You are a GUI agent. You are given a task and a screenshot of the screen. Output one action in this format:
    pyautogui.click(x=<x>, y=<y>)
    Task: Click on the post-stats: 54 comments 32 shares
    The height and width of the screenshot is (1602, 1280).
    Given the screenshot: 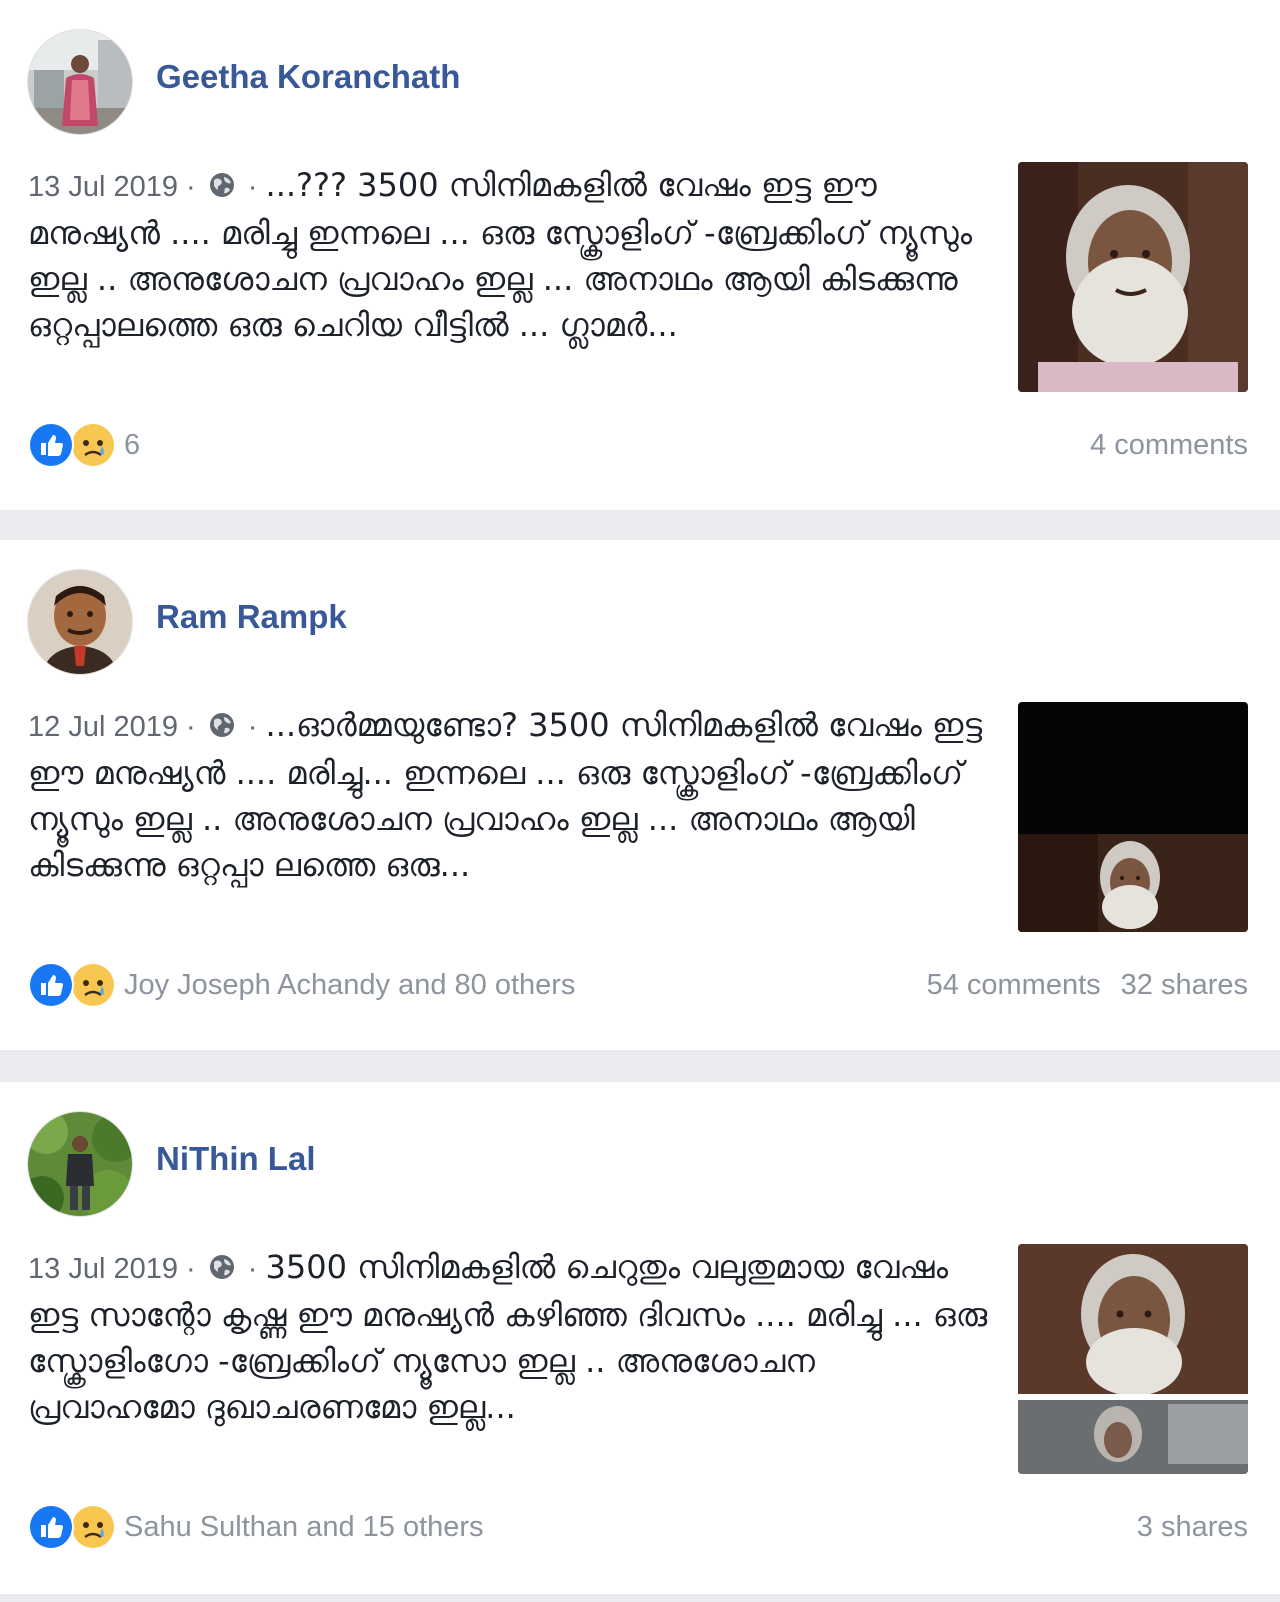 What is the action you would take?
    pyautogui.click(x=1087, y=985)
    